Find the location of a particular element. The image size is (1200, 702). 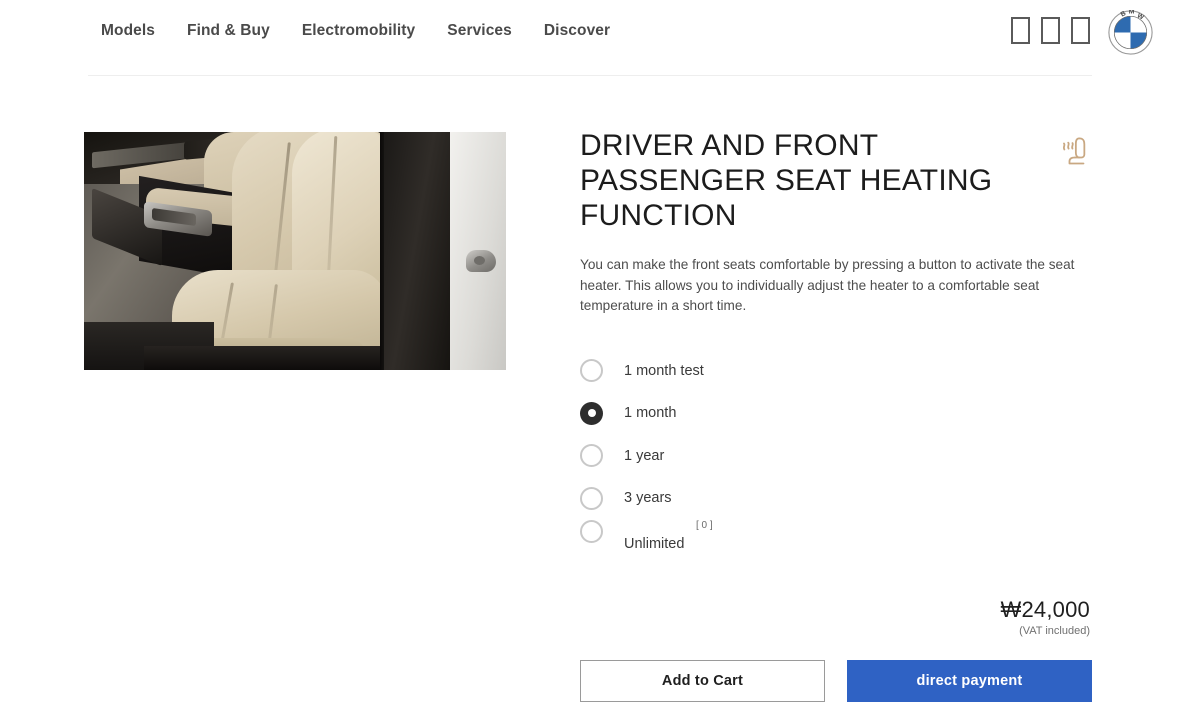

header-icon-group is located at coordinates (1050, 30).